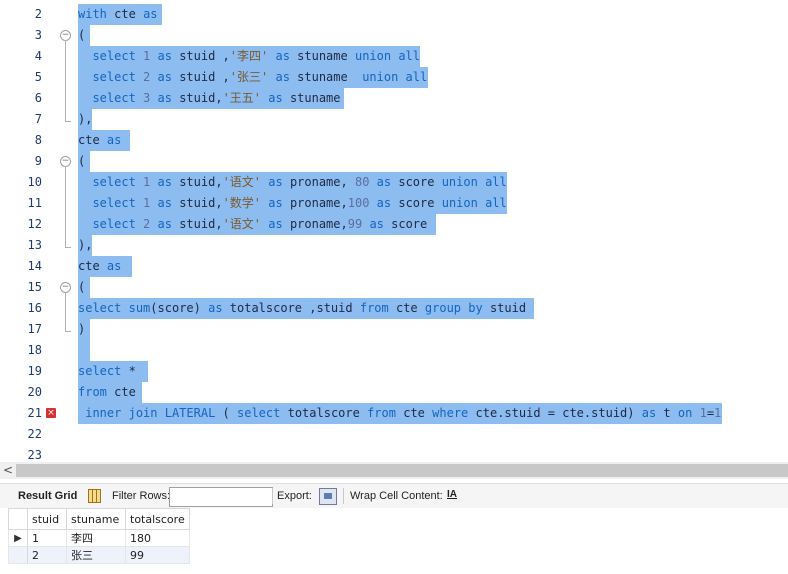  What do you see at coordinates (8, 470) in the screenshot?
I see `scroll-left-arrow-icon: <` at bounding box center [8, 470].